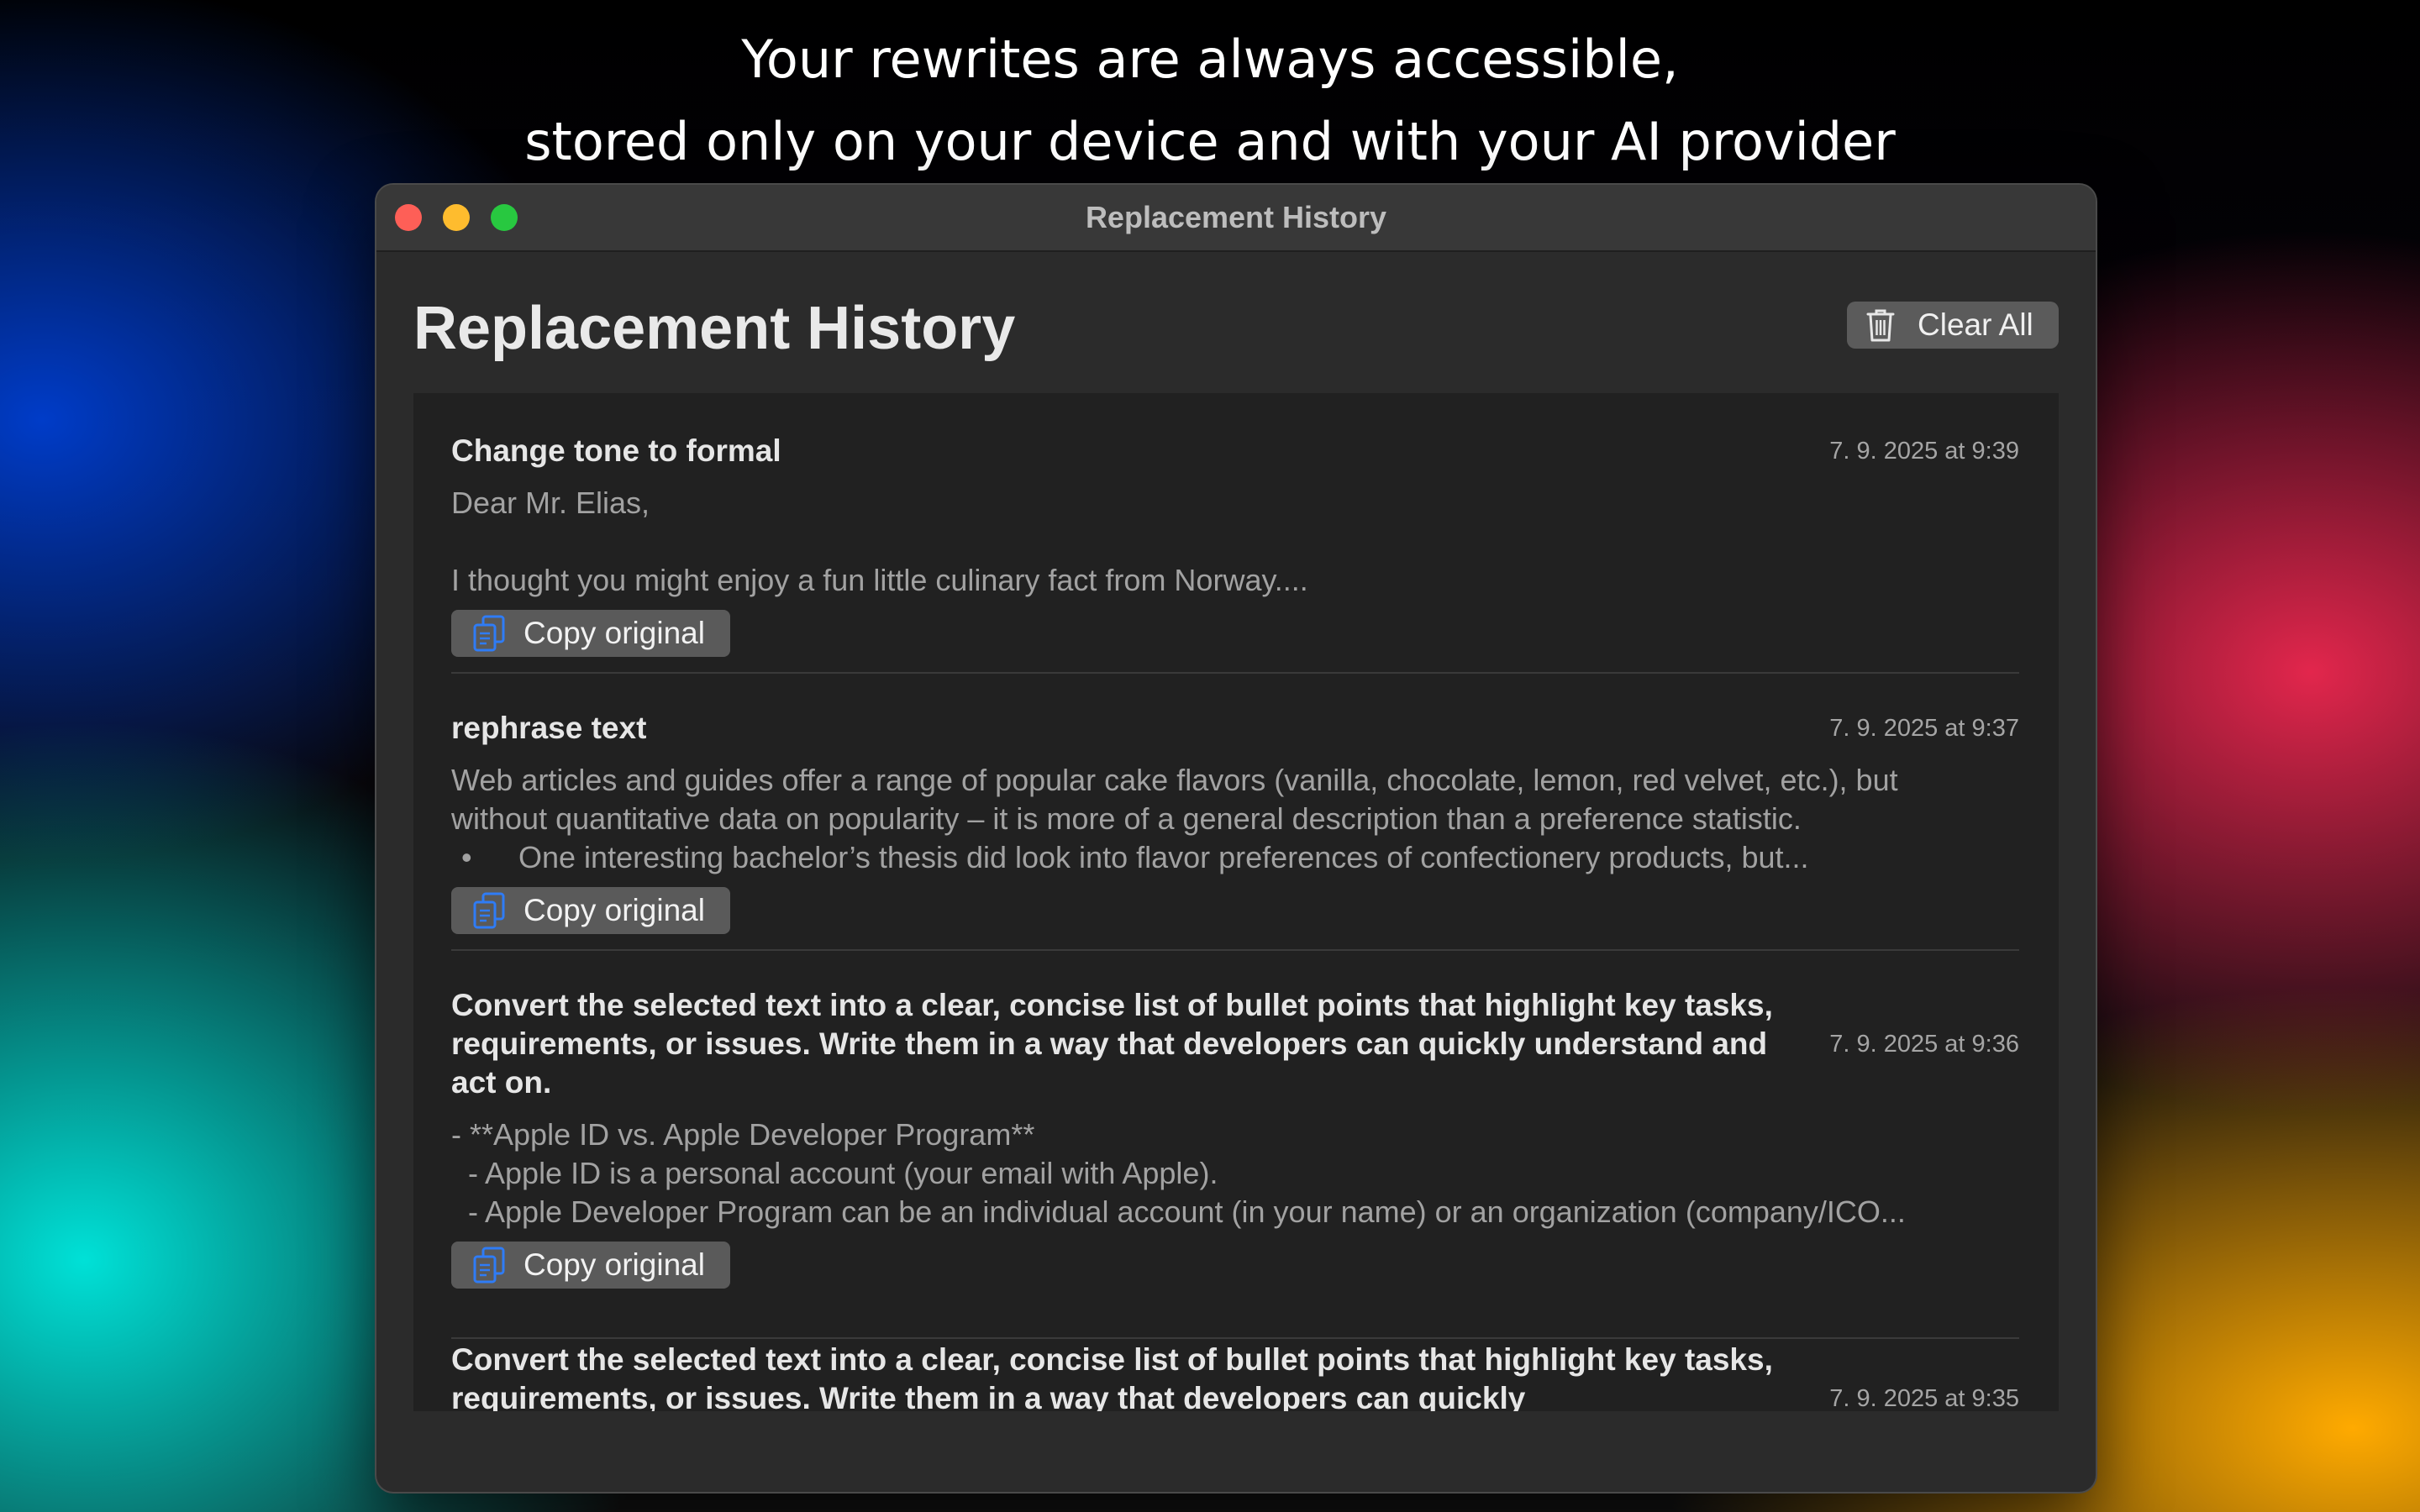 The height and width of the screenshot is (1512, 2420). I want to click on window-title: Replacement History, so click(1236, 217).